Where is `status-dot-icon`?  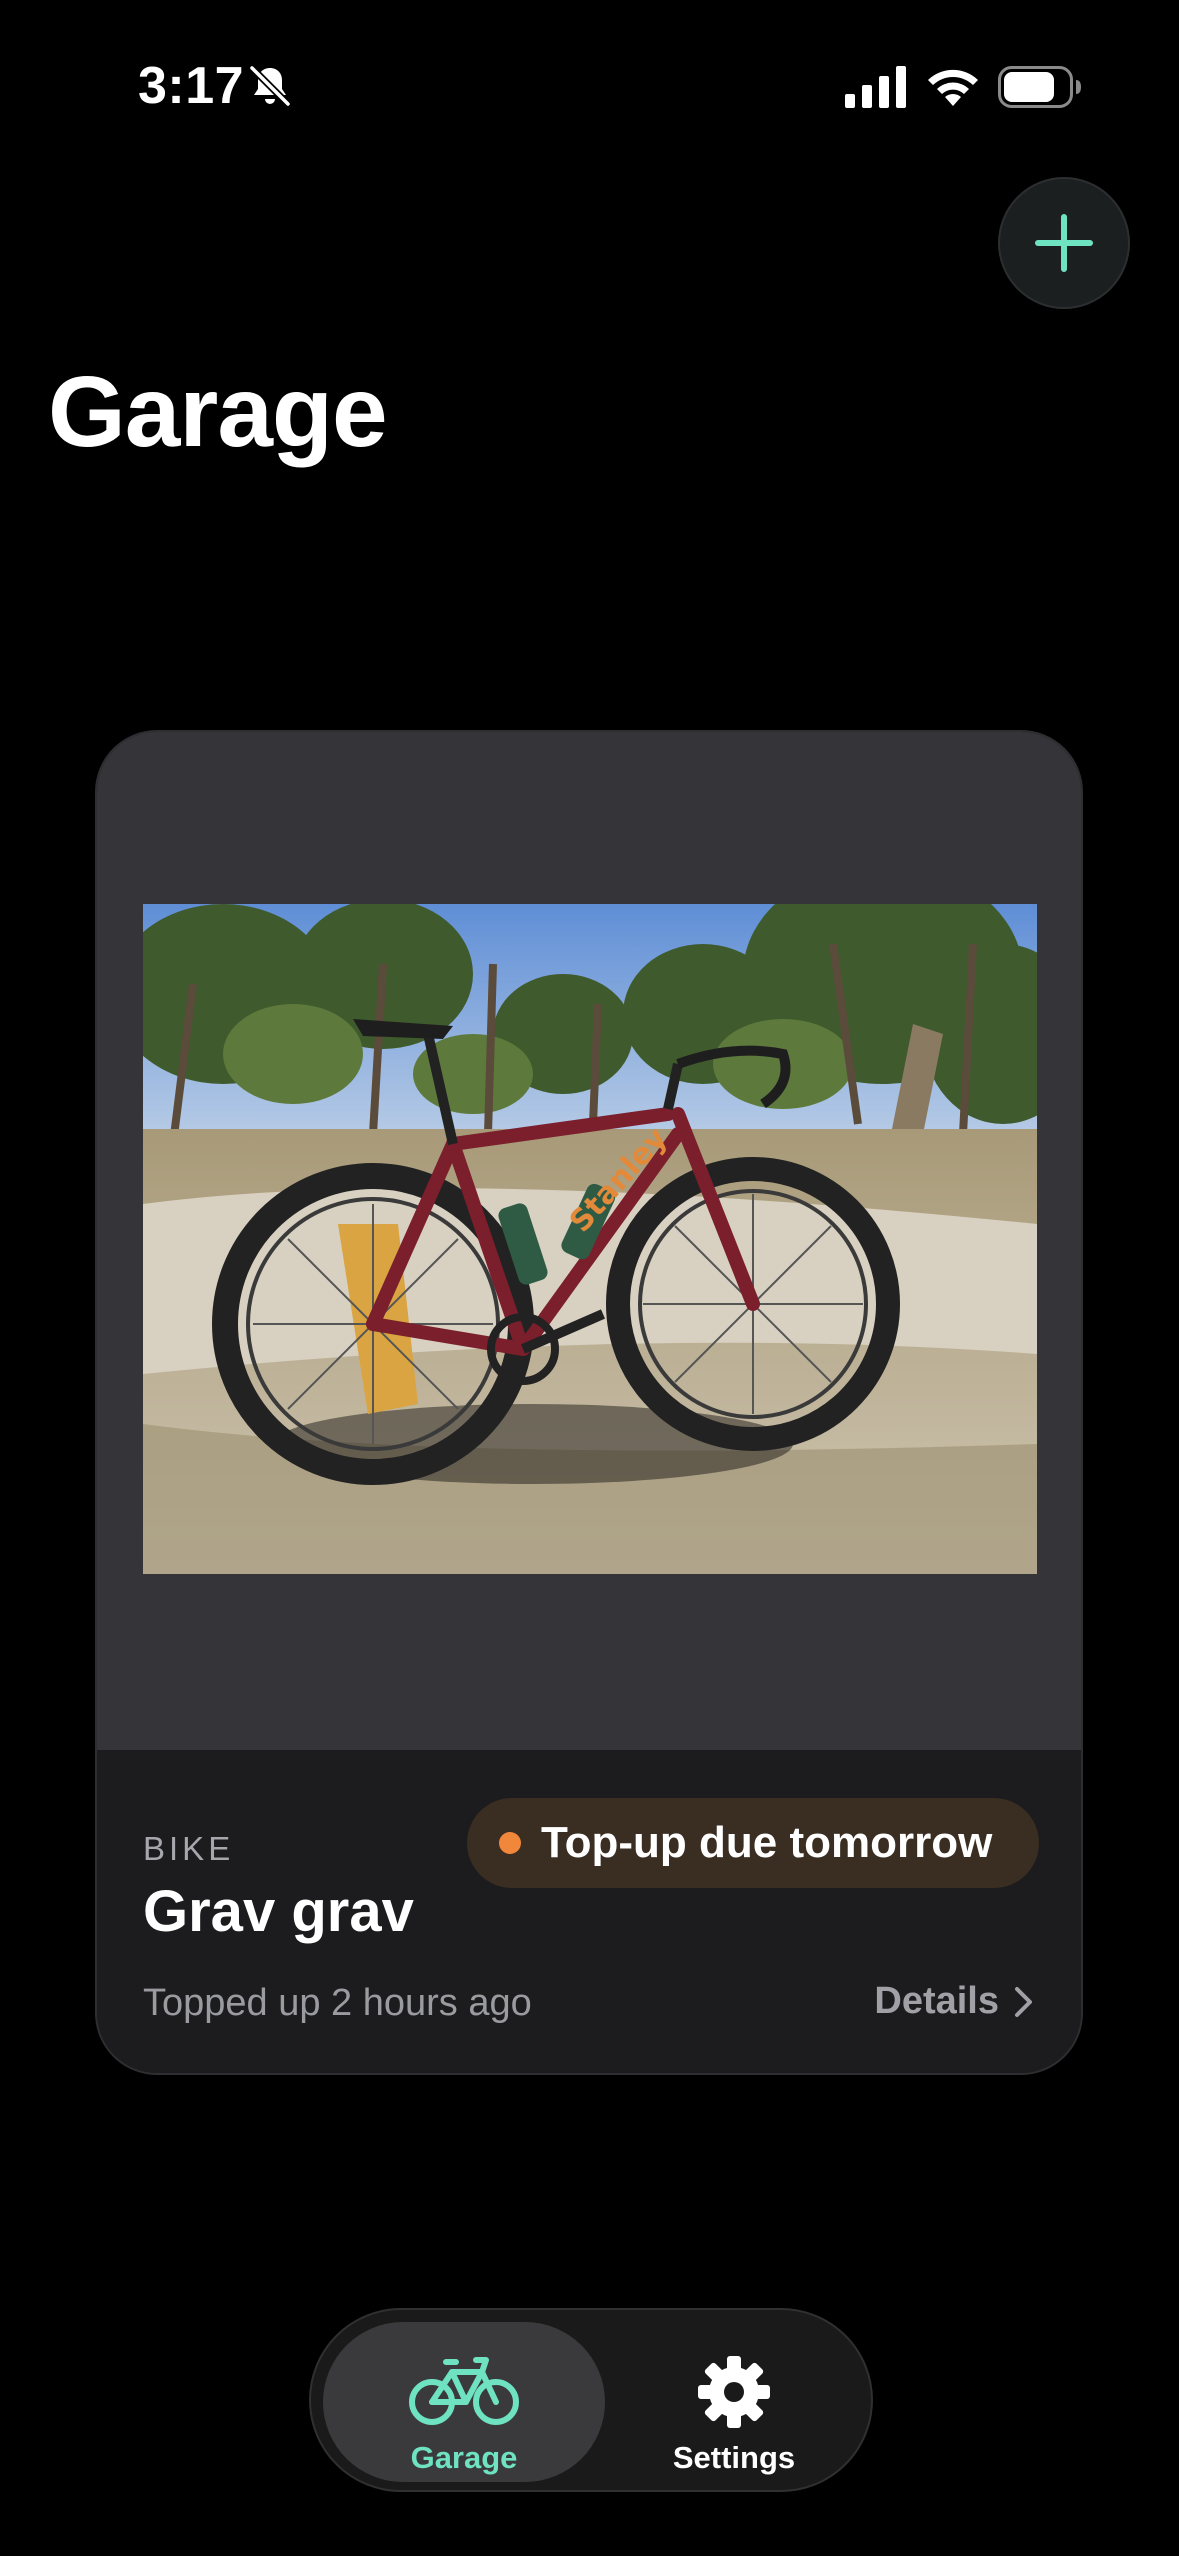
status-dot-icon is located at coordinates (510, 1843).